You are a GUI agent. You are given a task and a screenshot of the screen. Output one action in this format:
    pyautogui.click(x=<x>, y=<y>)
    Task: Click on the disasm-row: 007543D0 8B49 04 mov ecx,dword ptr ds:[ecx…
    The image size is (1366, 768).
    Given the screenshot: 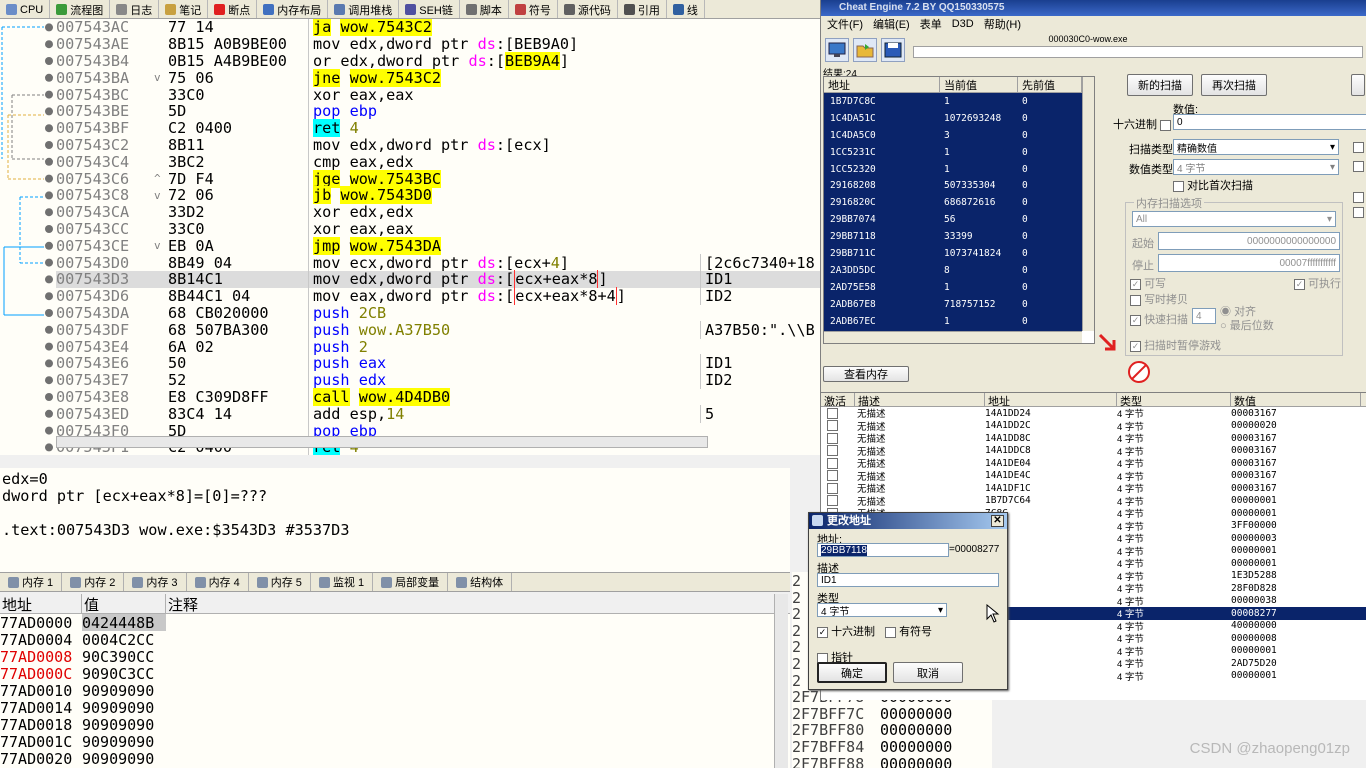 What is the action you would take?
    pyautogui.click(x=438, y=262)
    